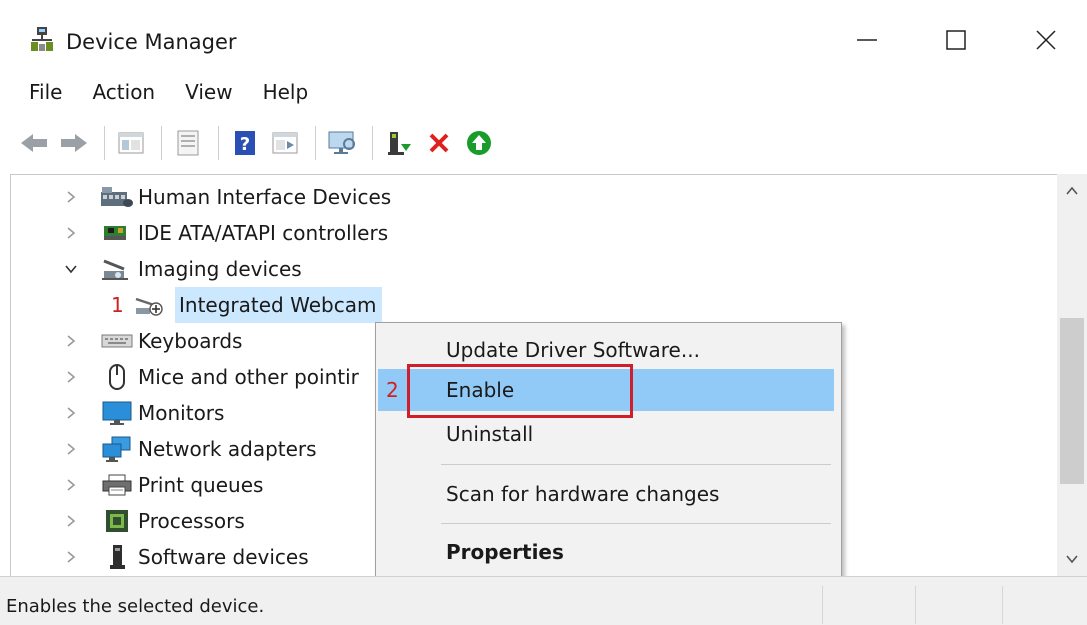  I want to click on menu-bar: File Action View Help, so click(161, 92).